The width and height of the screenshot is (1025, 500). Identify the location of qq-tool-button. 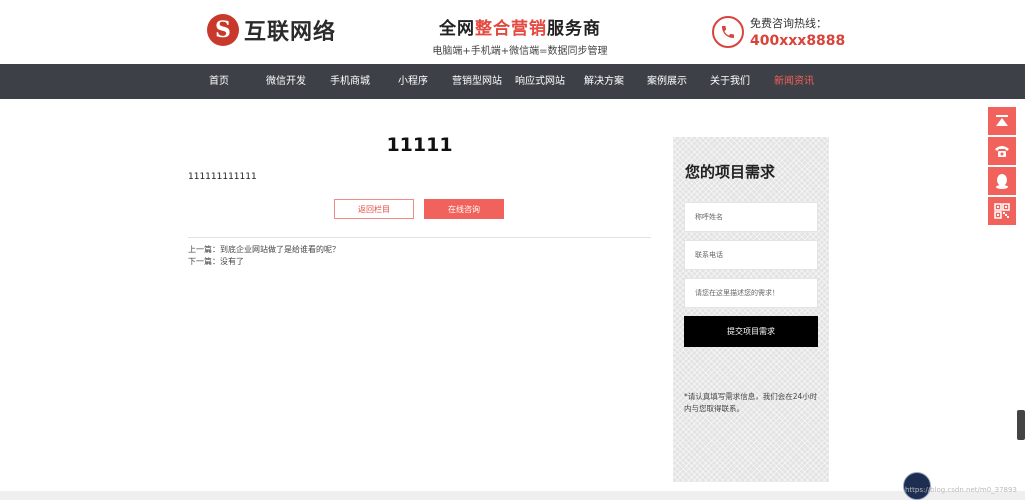
(1002, 181).